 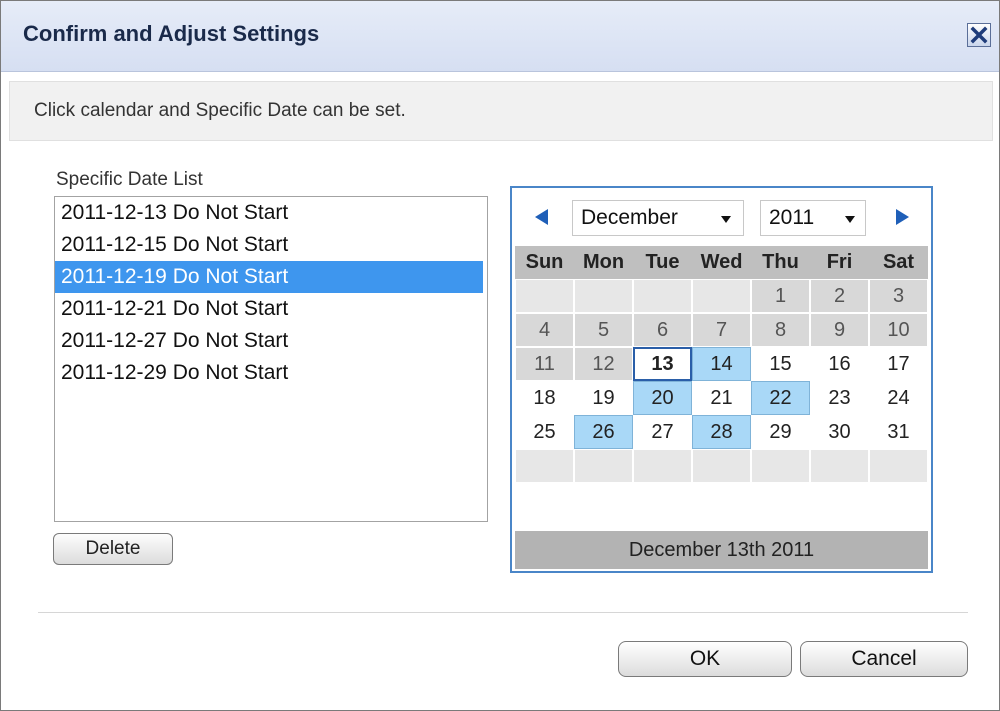 I want to click on calendar-day-8: 8, so click(x=780, y=330).